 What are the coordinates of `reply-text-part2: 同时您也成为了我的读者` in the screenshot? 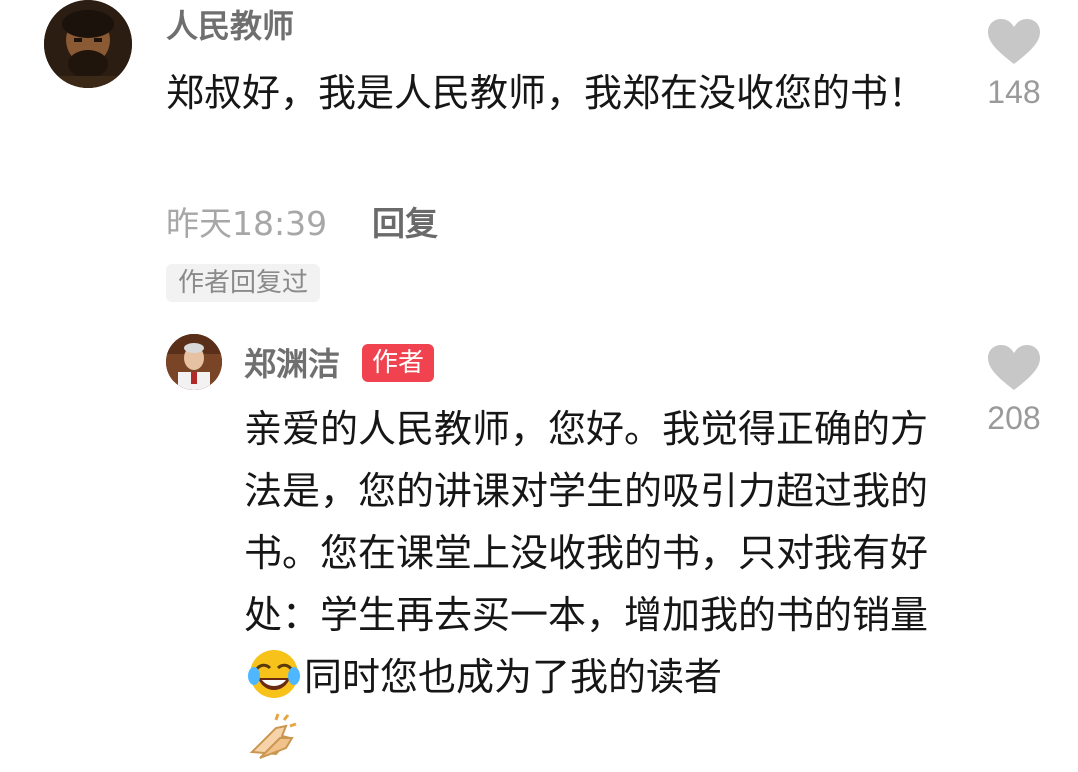 It's located at (513, 677).